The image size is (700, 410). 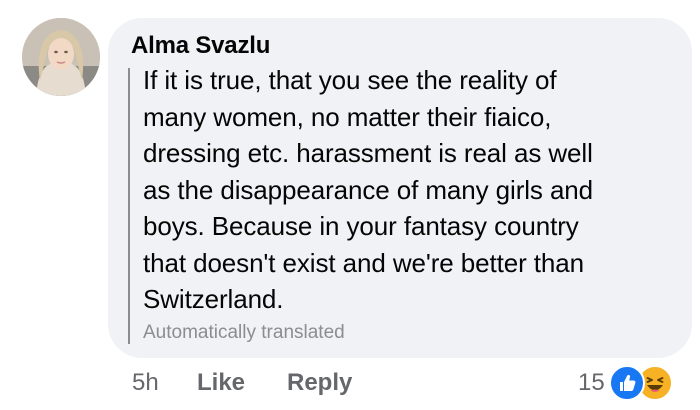 I want to click on reactions-summary: 15, so click(x=625, y=383).